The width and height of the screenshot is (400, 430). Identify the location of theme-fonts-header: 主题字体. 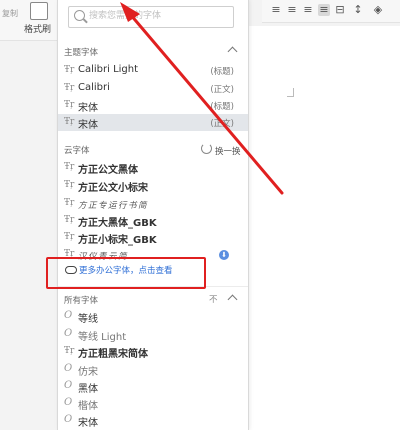
(153, 52).